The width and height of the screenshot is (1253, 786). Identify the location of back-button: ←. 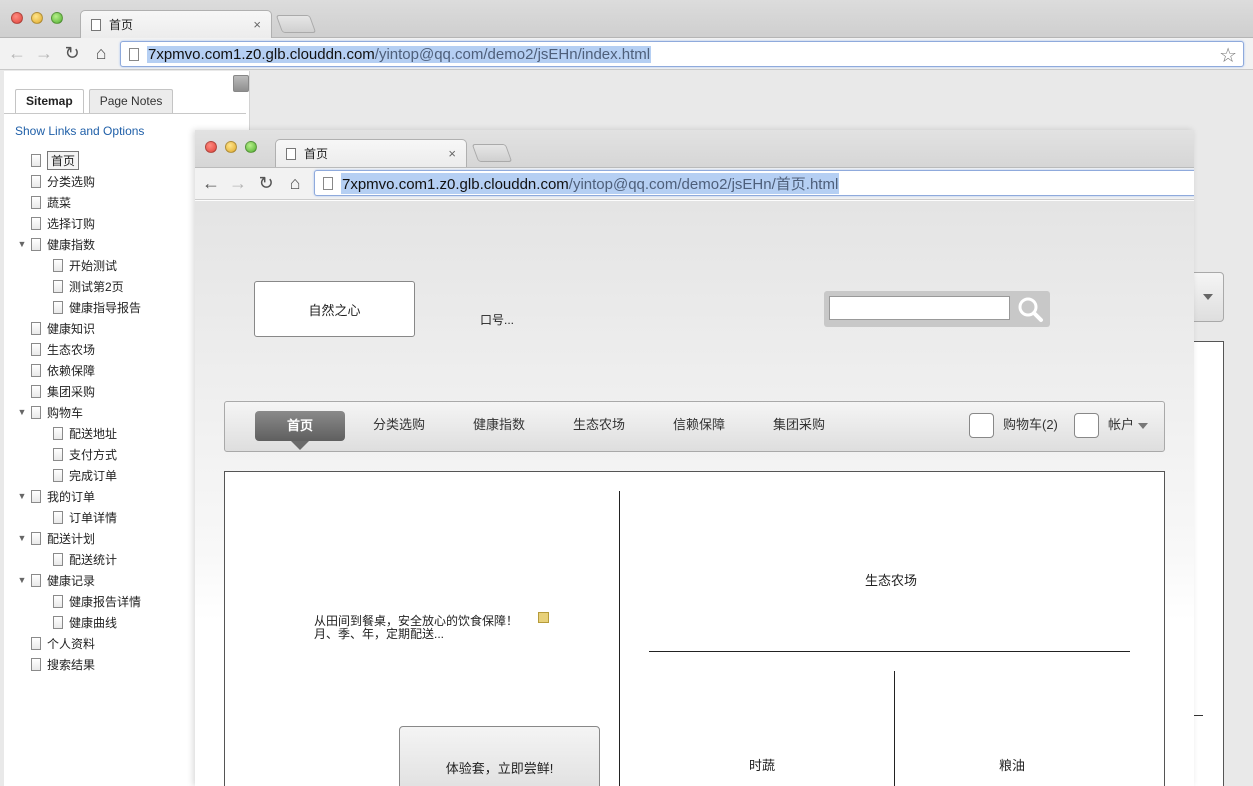
(17, 53).